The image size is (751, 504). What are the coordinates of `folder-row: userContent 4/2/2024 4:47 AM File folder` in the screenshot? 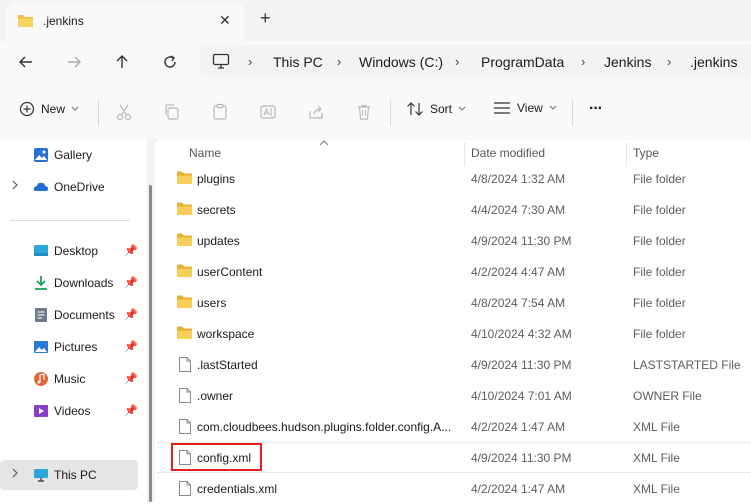 It's located at (454, 271).